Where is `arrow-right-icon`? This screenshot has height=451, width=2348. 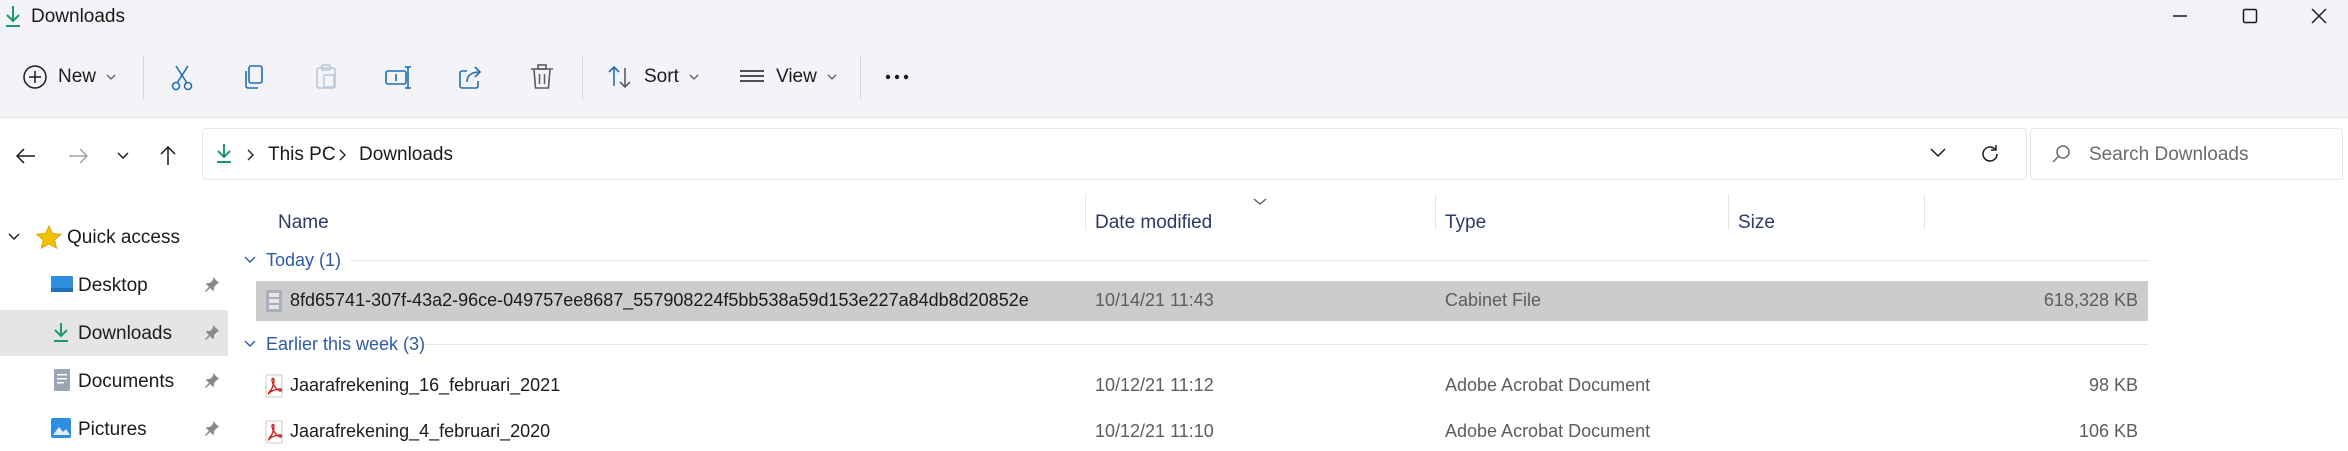
arrow-right-icon is located at coordinates (79, 156).